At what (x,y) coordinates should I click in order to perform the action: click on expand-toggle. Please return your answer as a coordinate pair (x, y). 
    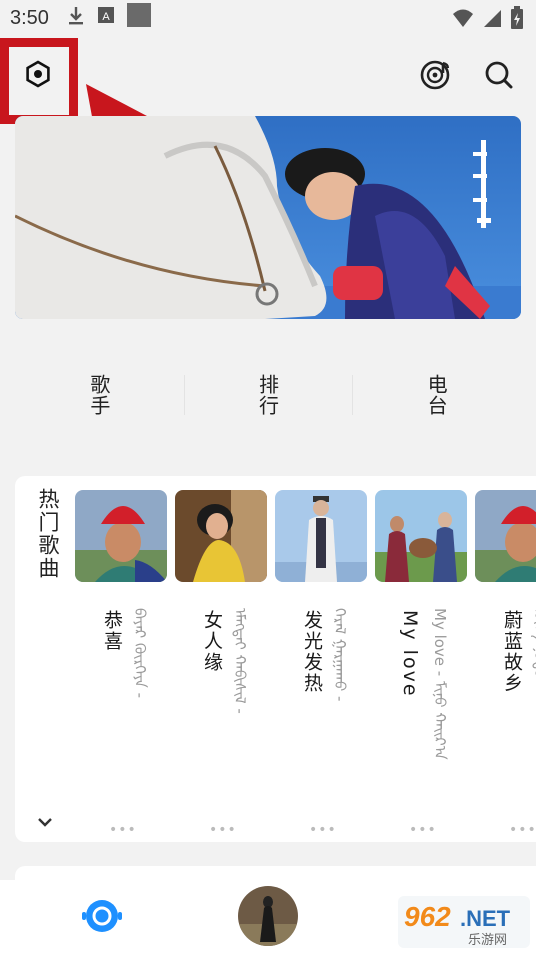
    Looking at the image, I should click on (46, 823).